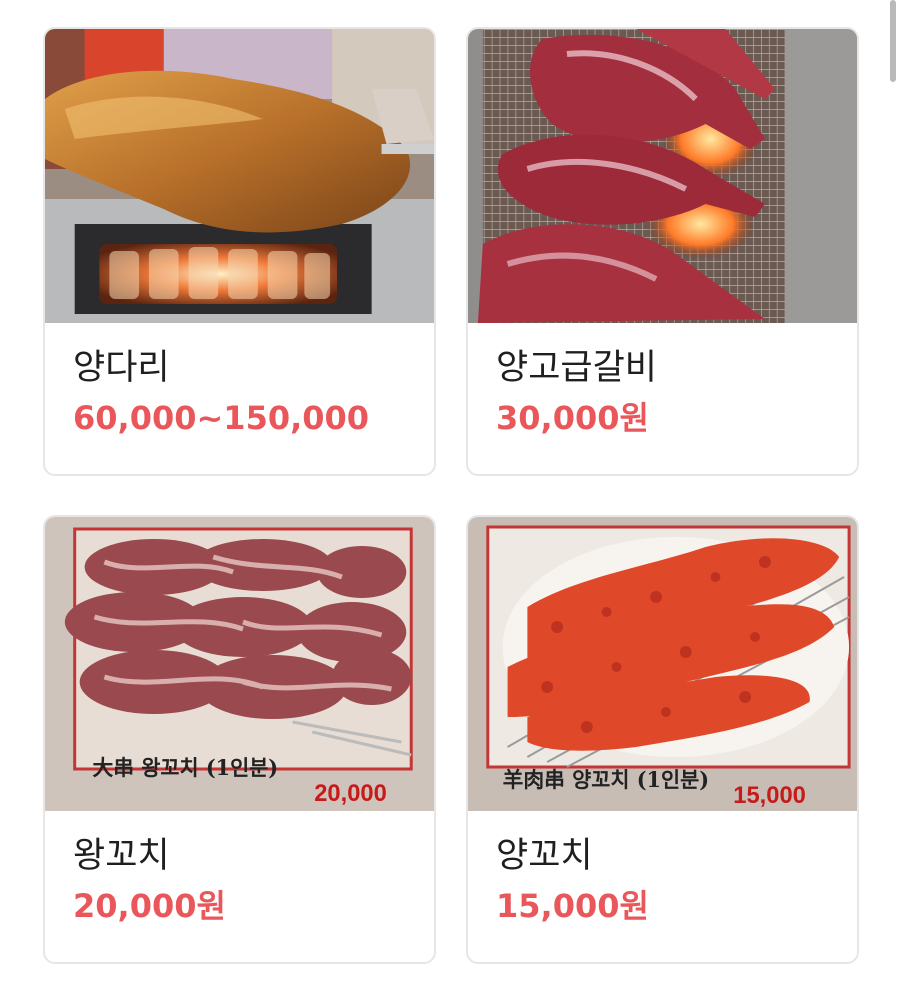  Describe the element at coordinates (239, 176) in the screenshot. I see `menu-photo-lamb-leg` at that location.